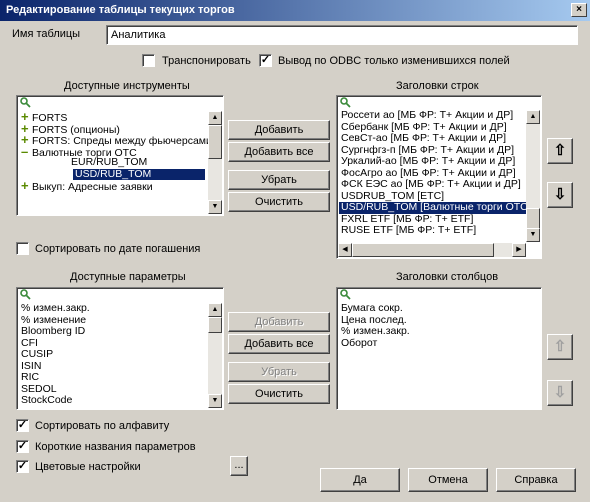 The width and height of the screenshot is (590, 502). What do you see at coordinates (113, 354) in the screenshot?
I see `param-item: CUSIP` at bounding box center [113, 354].